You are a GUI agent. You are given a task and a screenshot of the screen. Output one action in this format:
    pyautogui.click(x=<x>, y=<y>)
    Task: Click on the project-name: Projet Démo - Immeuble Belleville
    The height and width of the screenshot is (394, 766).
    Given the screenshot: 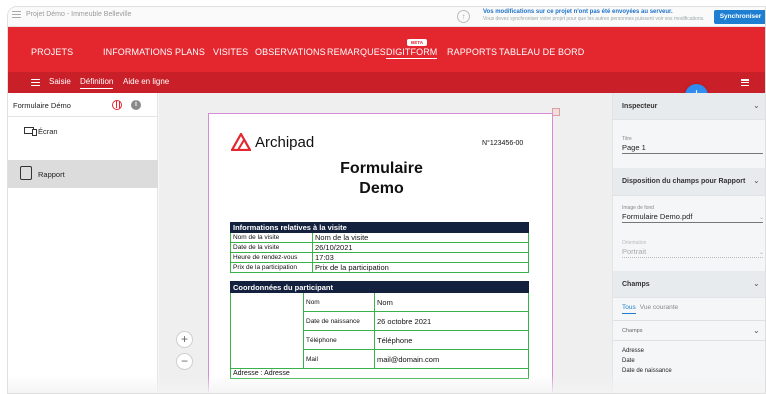 What is the action you would take?
    pyautogui.click(x=79, y=14)
    